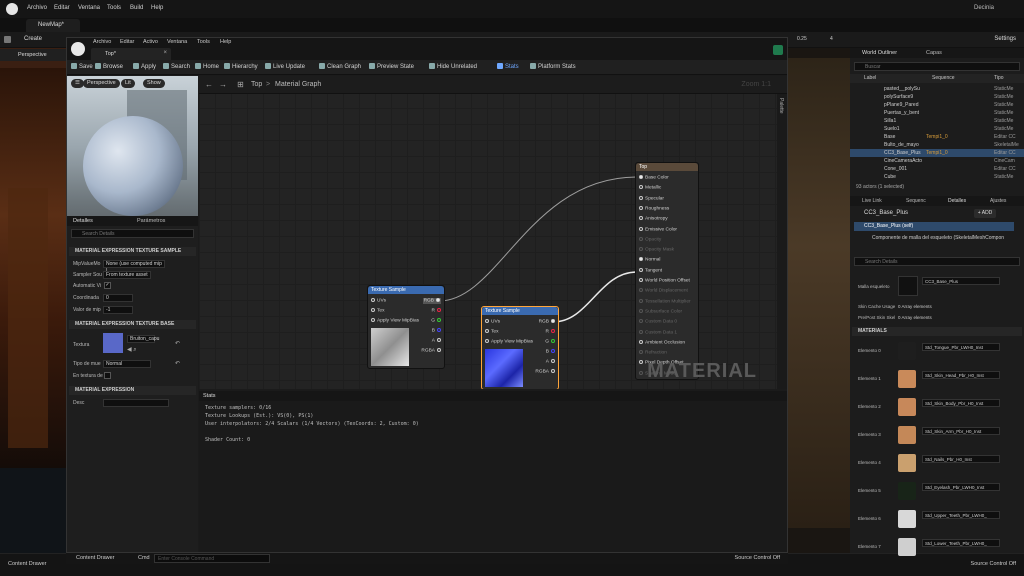 The height and width of the screenshot is (576, 1024). What do you see at coordinates (113, 343) in the screenshot?
I see `texture-thumbnail` at bounding box center [113, 343].